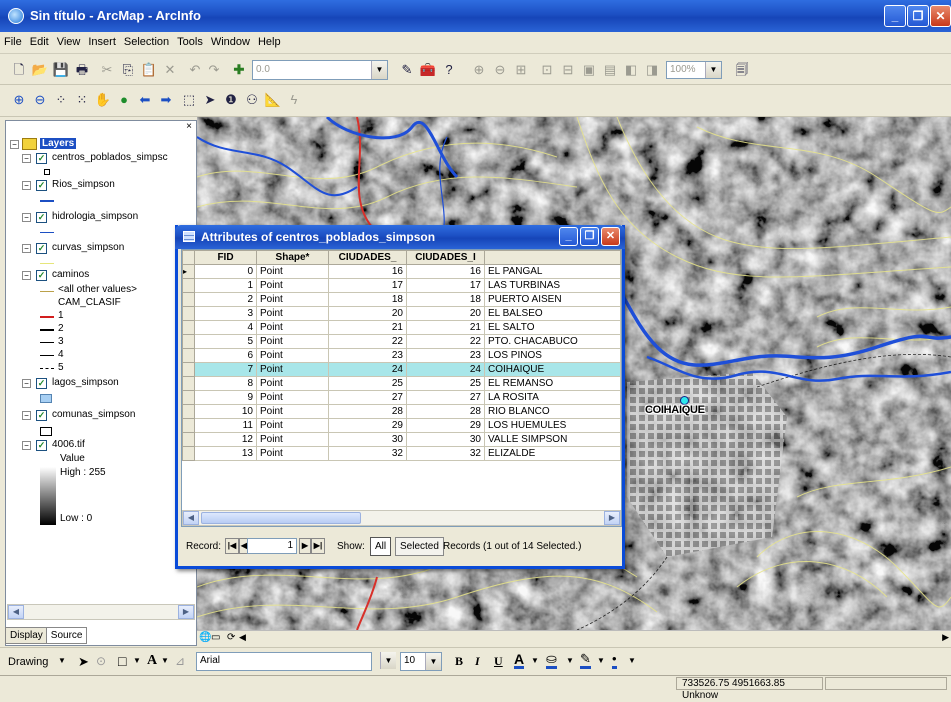 The image size is (951, 702). I want to click on fill-color-icon: ⛀, so click(551, 660).